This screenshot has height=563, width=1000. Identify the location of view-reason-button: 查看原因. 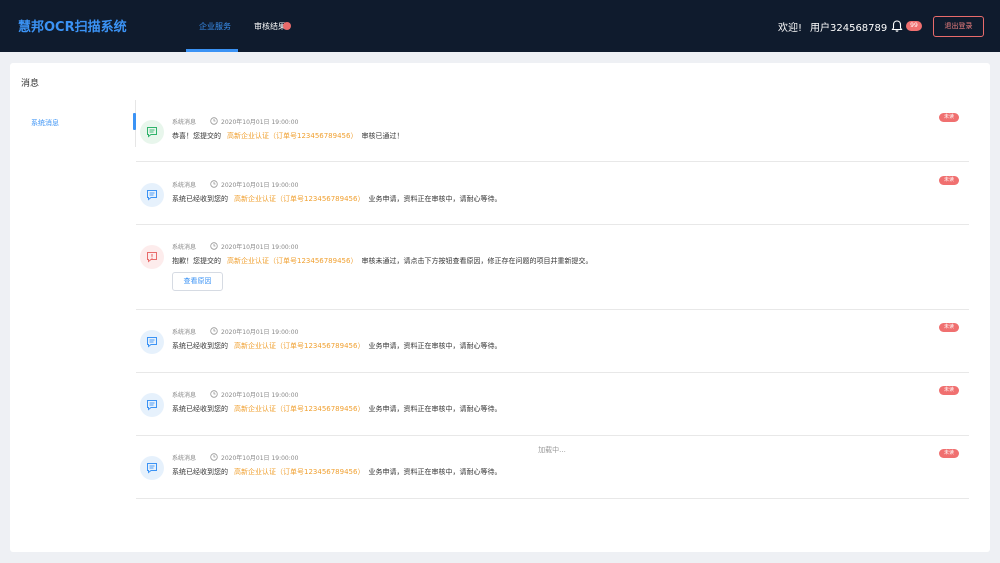
(197, 281).